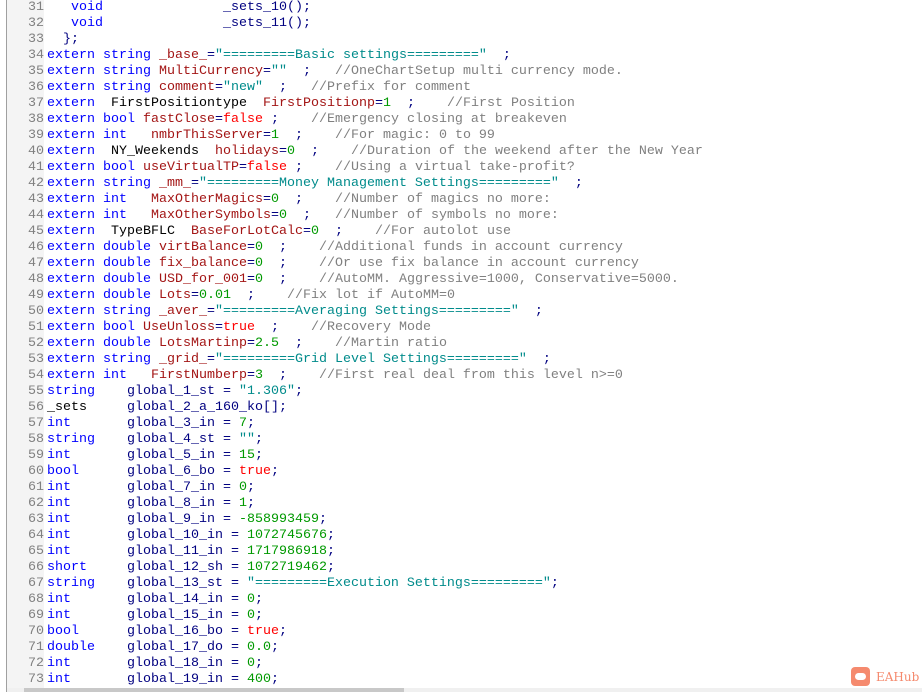 Image resolution: width=922 pixels, height=692 pixels. What do you see at coordinates (461, 568) in the screenshot?
I see `code-line: 66 short global_12_sh = 1072719462;` at bounding box center [461, 568].